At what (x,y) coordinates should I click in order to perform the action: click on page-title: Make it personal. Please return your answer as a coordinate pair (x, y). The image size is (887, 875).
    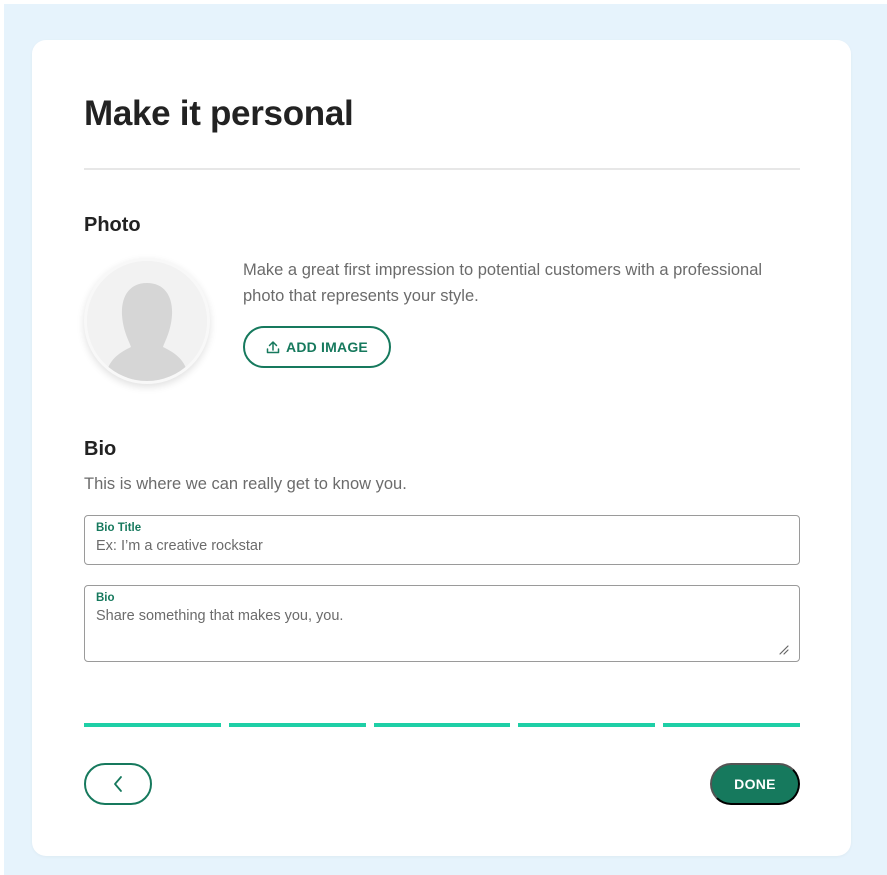
    Looking at the image, I should click on (219, 113).